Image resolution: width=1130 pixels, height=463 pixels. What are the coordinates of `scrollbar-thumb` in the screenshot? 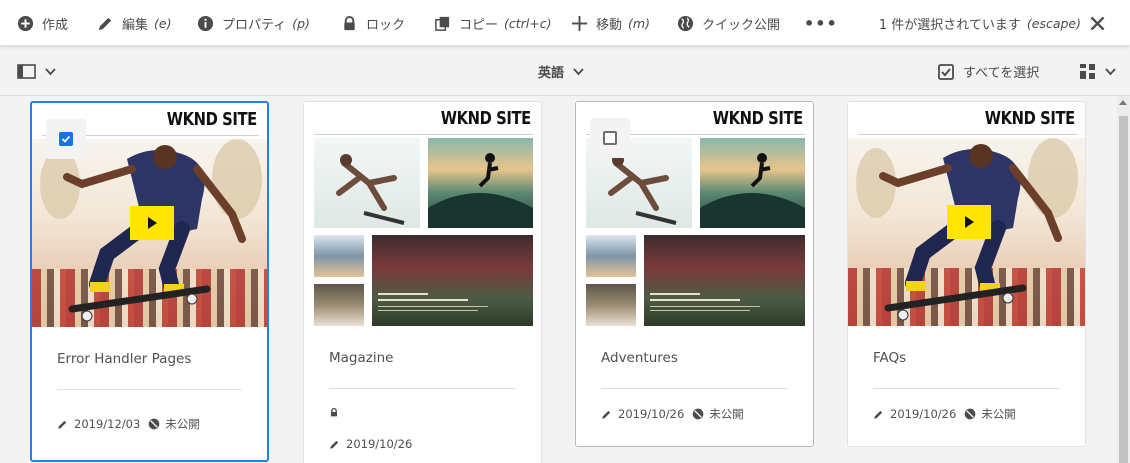 It's located at (1123, 289).